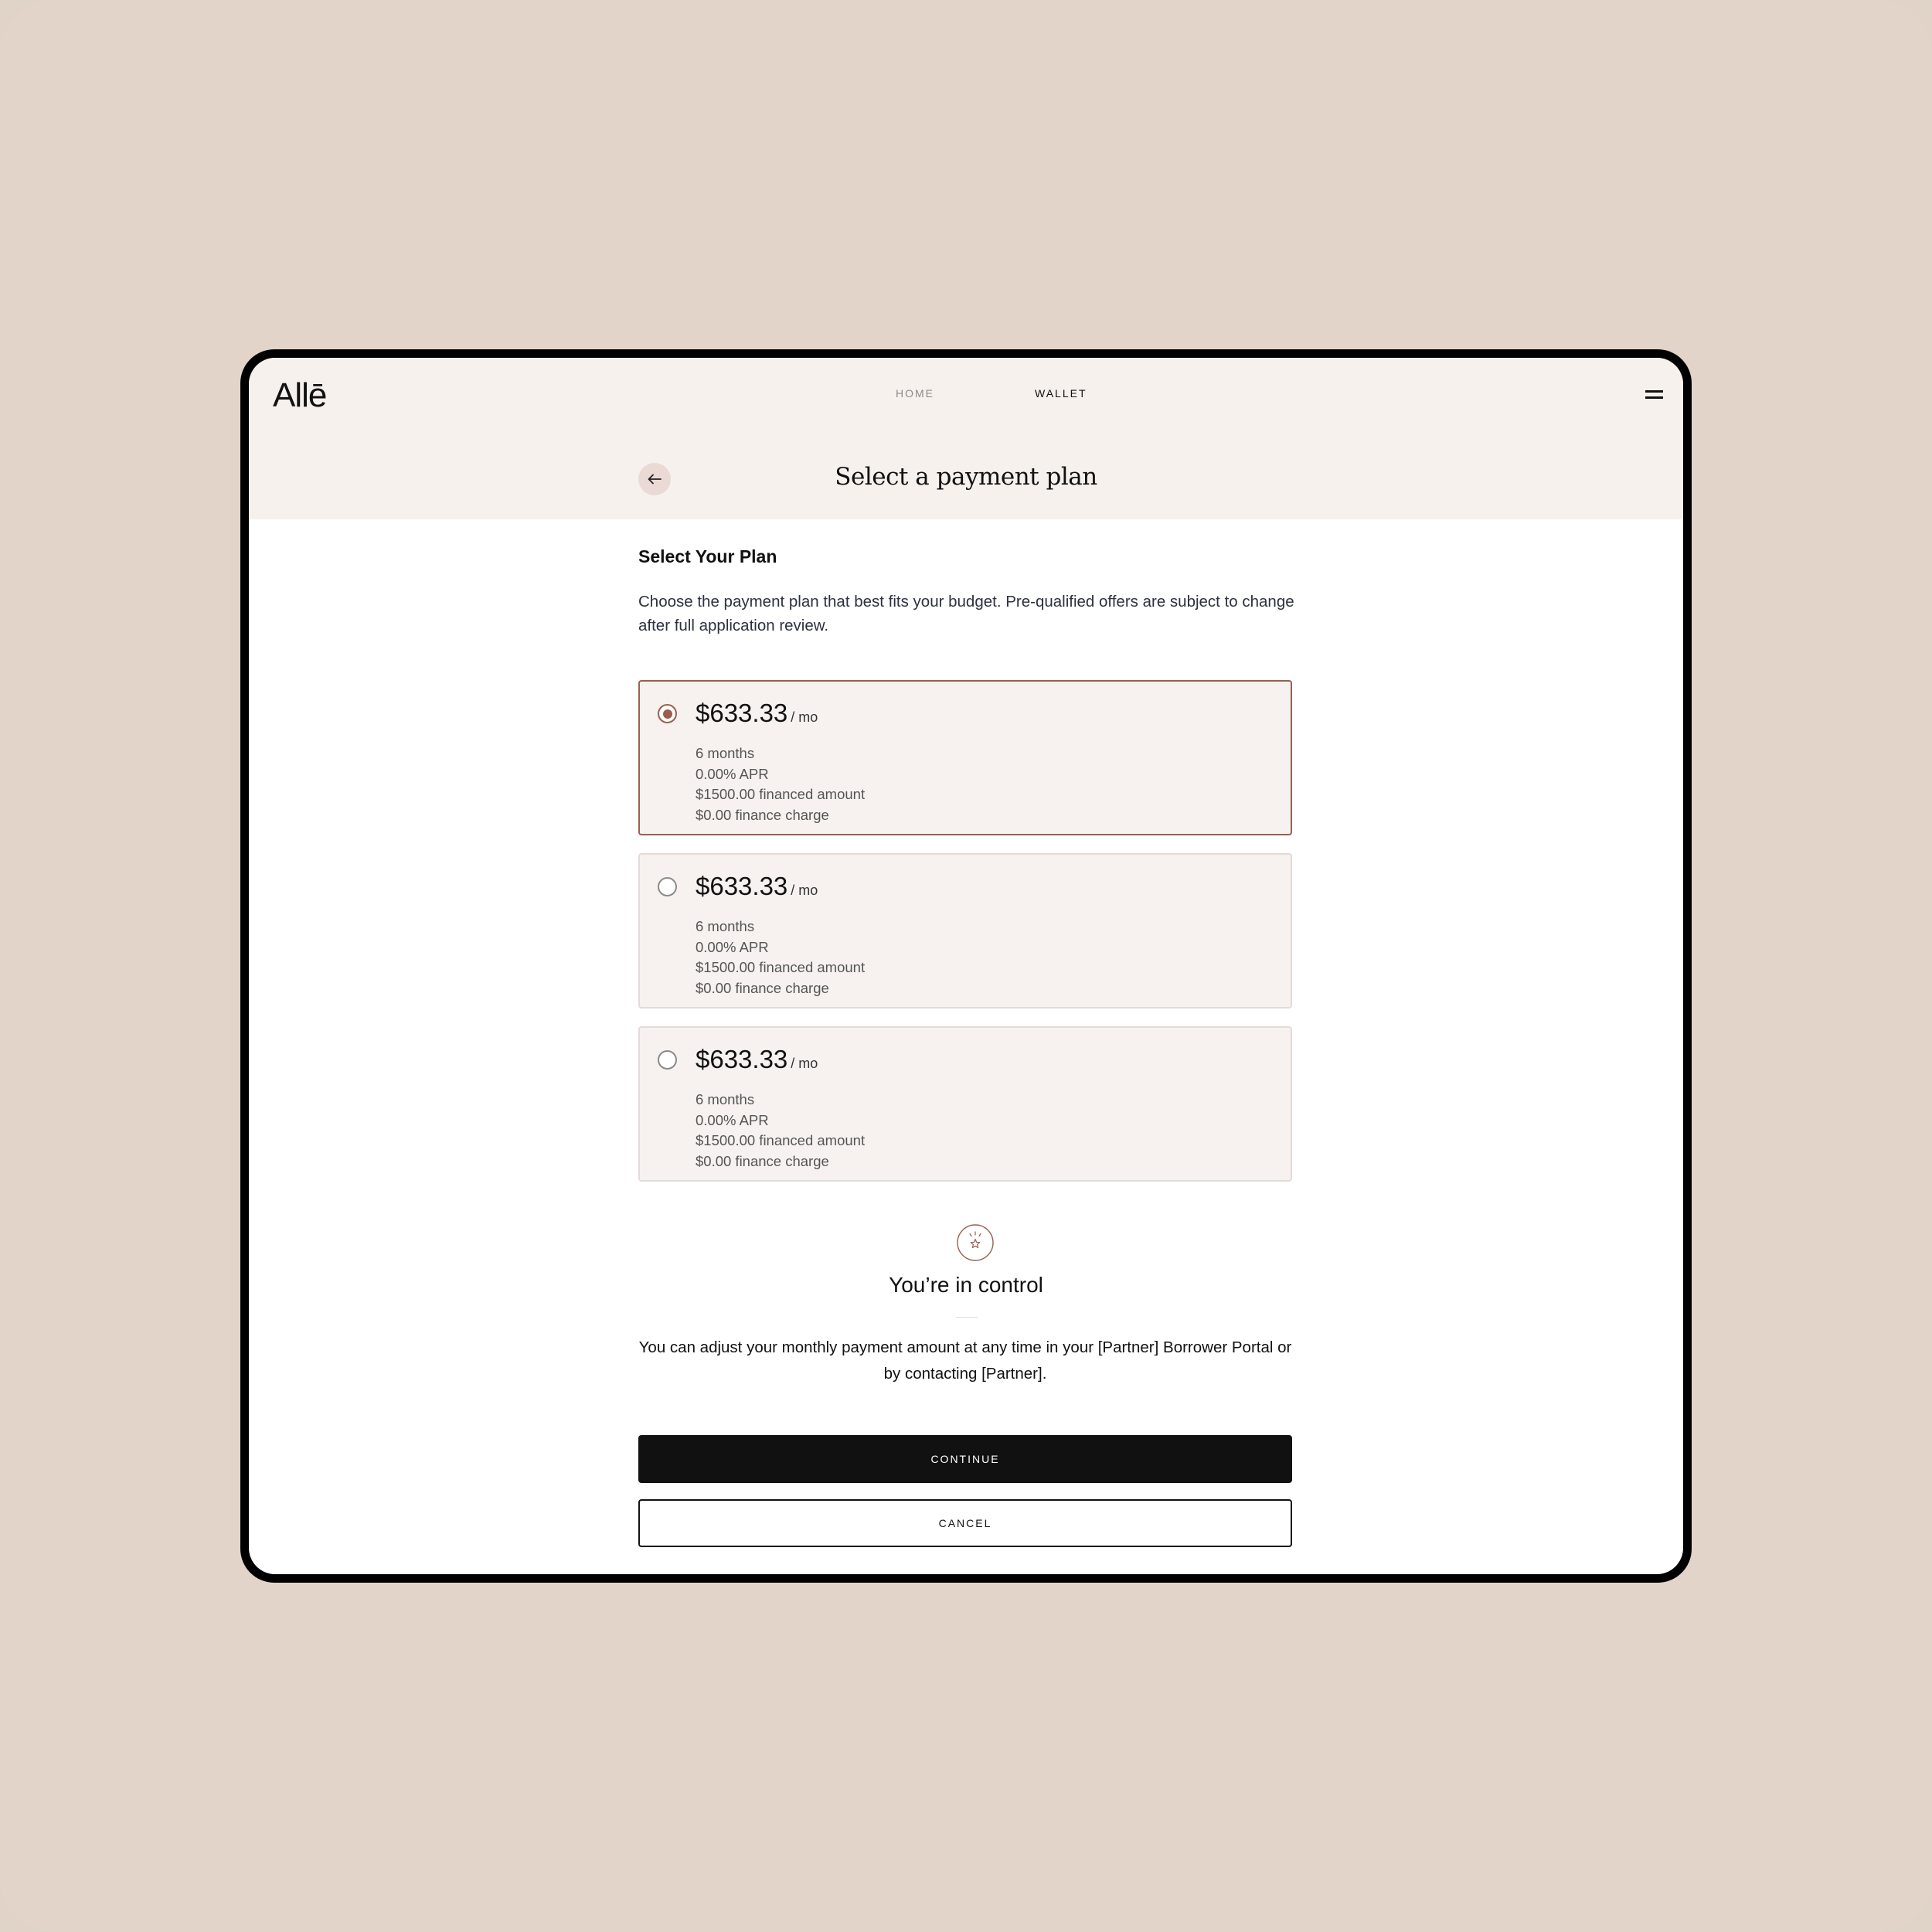 Image resolution: width=1932 pixels, height=1932 pixels. I want to click on hamburger-icon, so click(1654, 395).